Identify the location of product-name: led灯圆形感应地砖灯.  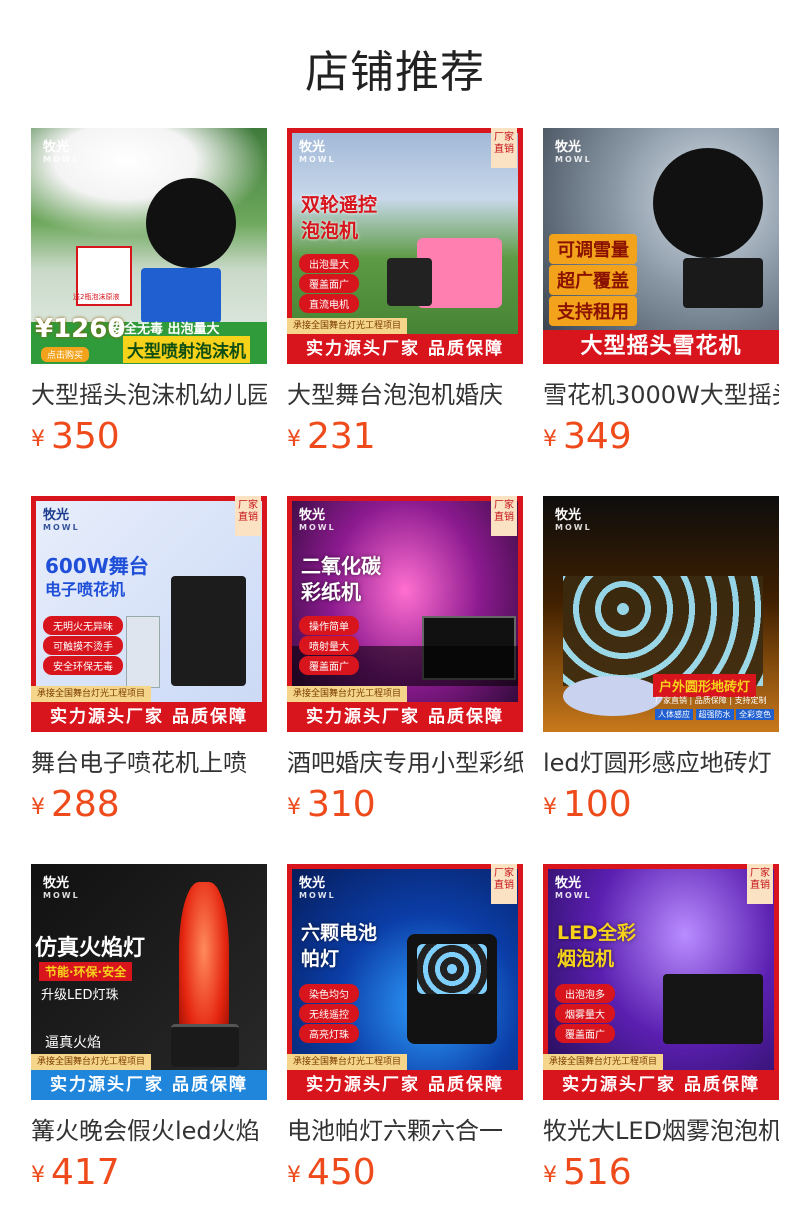
(661, 763).